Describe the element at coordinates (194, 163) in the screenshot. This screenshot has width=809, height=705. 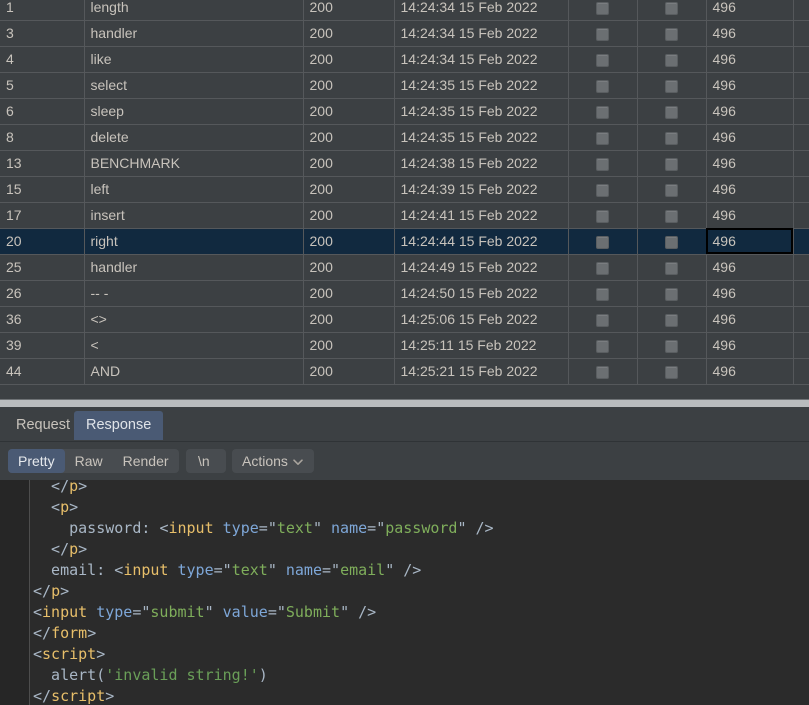
I see `cell-payload: BENCHMARK` at that location.